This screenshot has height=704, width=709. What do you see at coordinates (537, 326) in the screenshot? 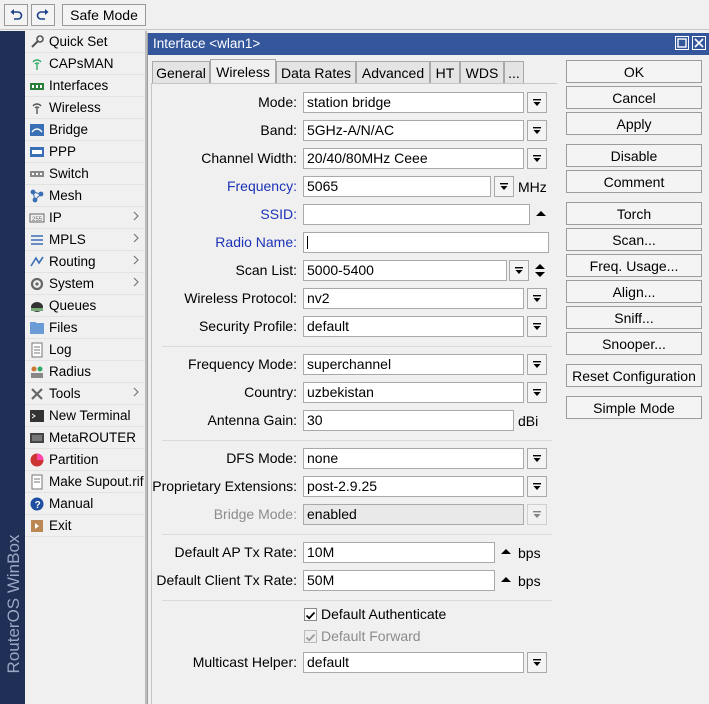
I see `security-profile-dropdown` at bounding box center [537, 326].